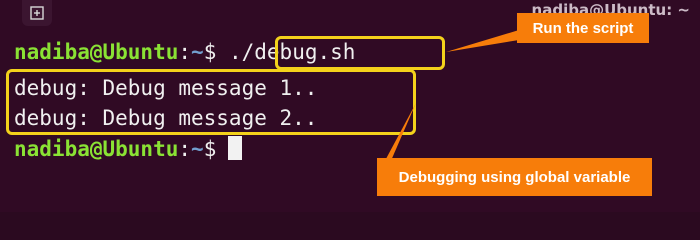 This screenshot has width=700, height=240. I want to click on callout-arrow-run, so click(482, 41).